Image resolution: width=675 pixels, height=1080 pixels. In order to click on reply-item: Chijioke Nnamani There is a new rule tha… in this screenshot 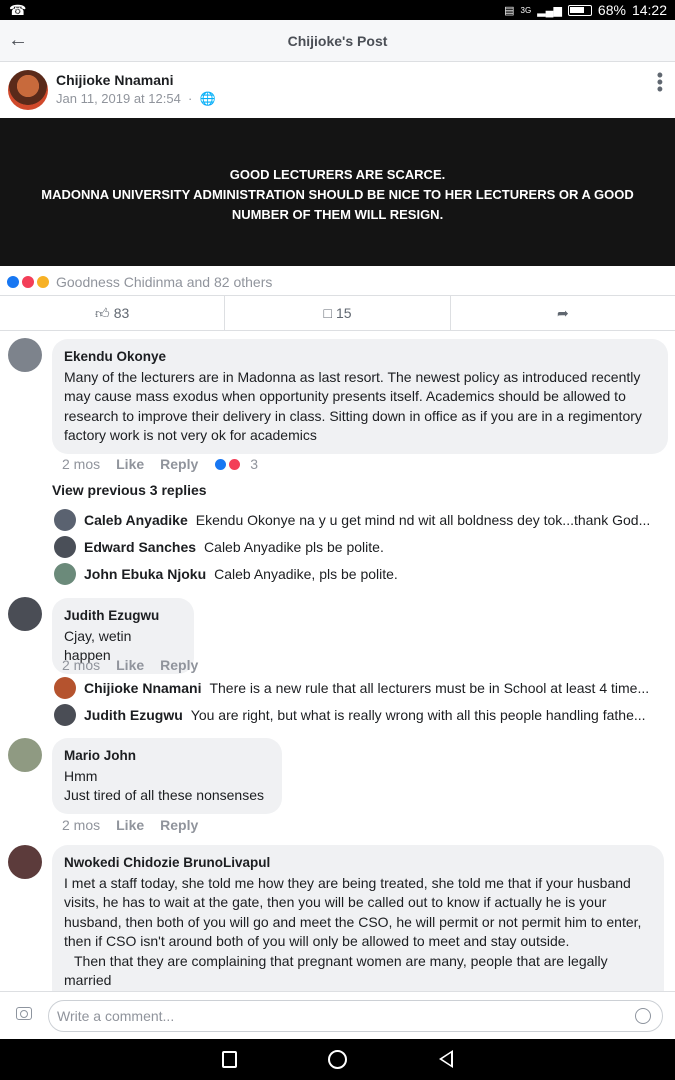, I will do `click(354, 688)`.